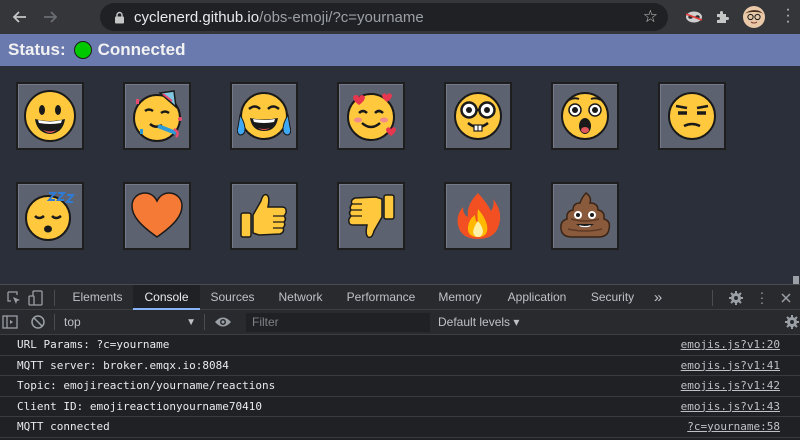  I want to click on devtools-menu-icon: · · ·, so click(762, 297).